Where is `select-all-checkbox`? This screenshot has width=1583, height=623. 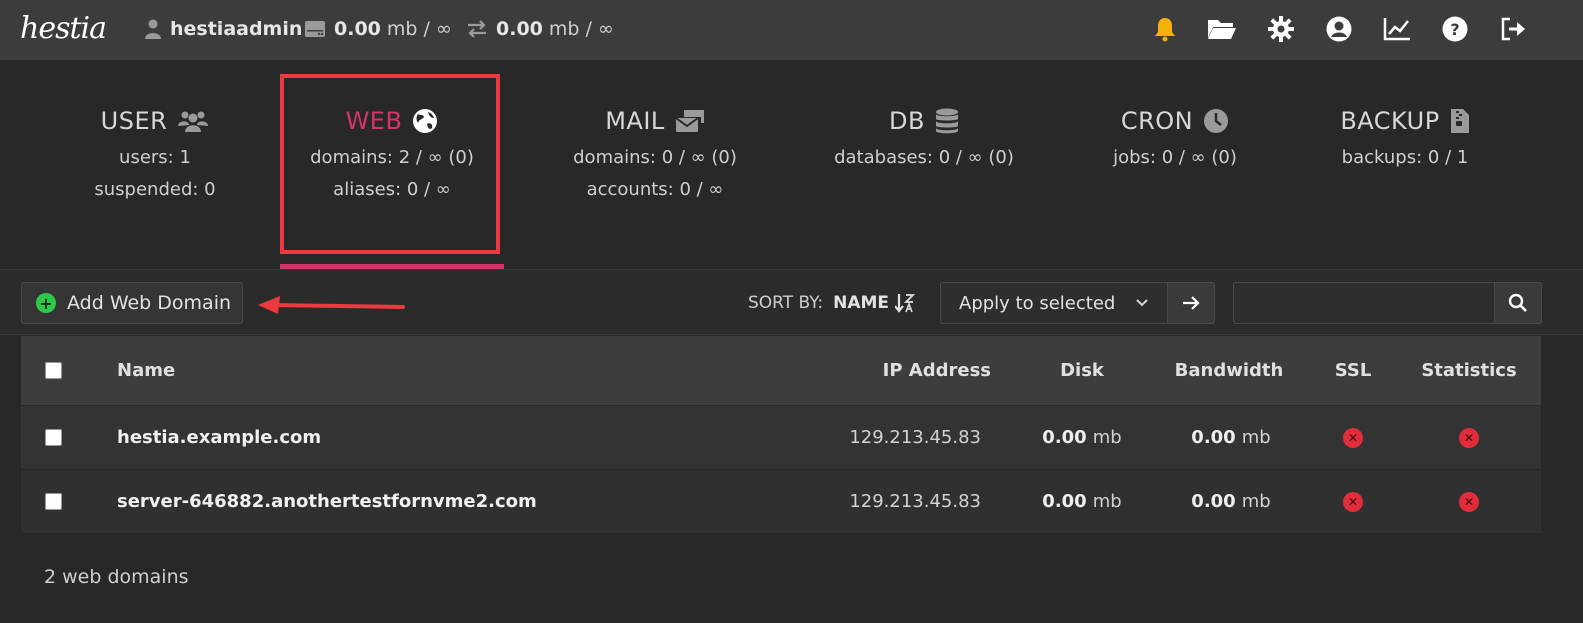
select-all-checkbox is located at coordinates (53, 370).